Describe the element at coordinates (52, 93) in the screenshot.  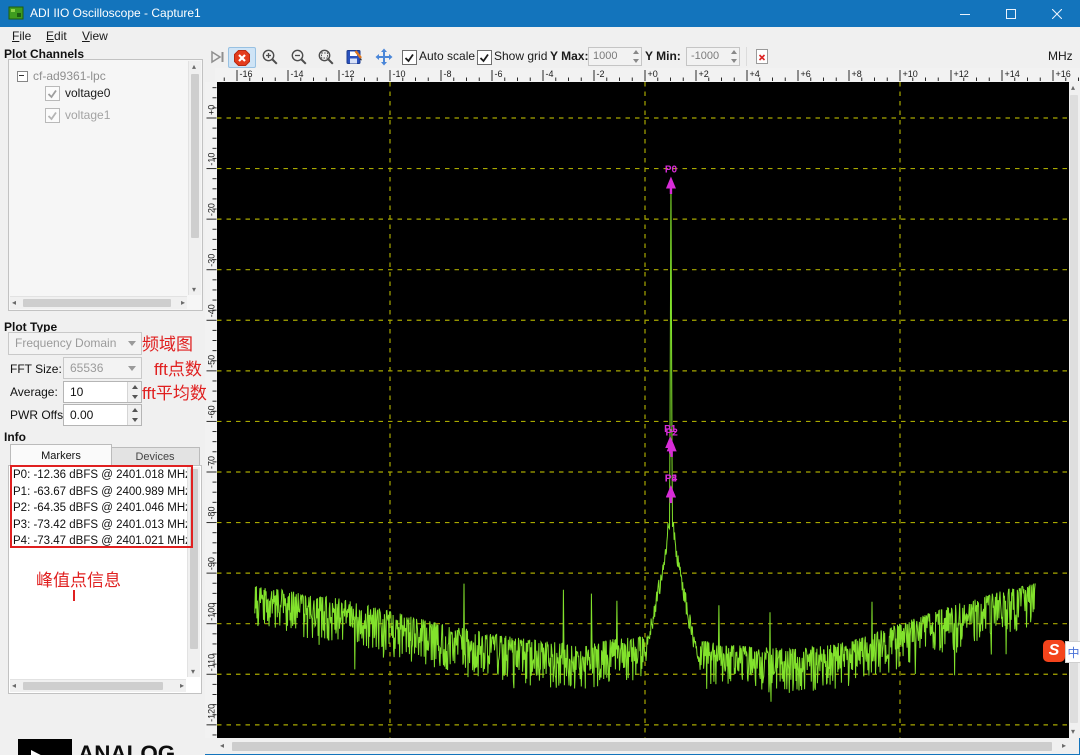
I see `voltage0-checkbox` at that location.